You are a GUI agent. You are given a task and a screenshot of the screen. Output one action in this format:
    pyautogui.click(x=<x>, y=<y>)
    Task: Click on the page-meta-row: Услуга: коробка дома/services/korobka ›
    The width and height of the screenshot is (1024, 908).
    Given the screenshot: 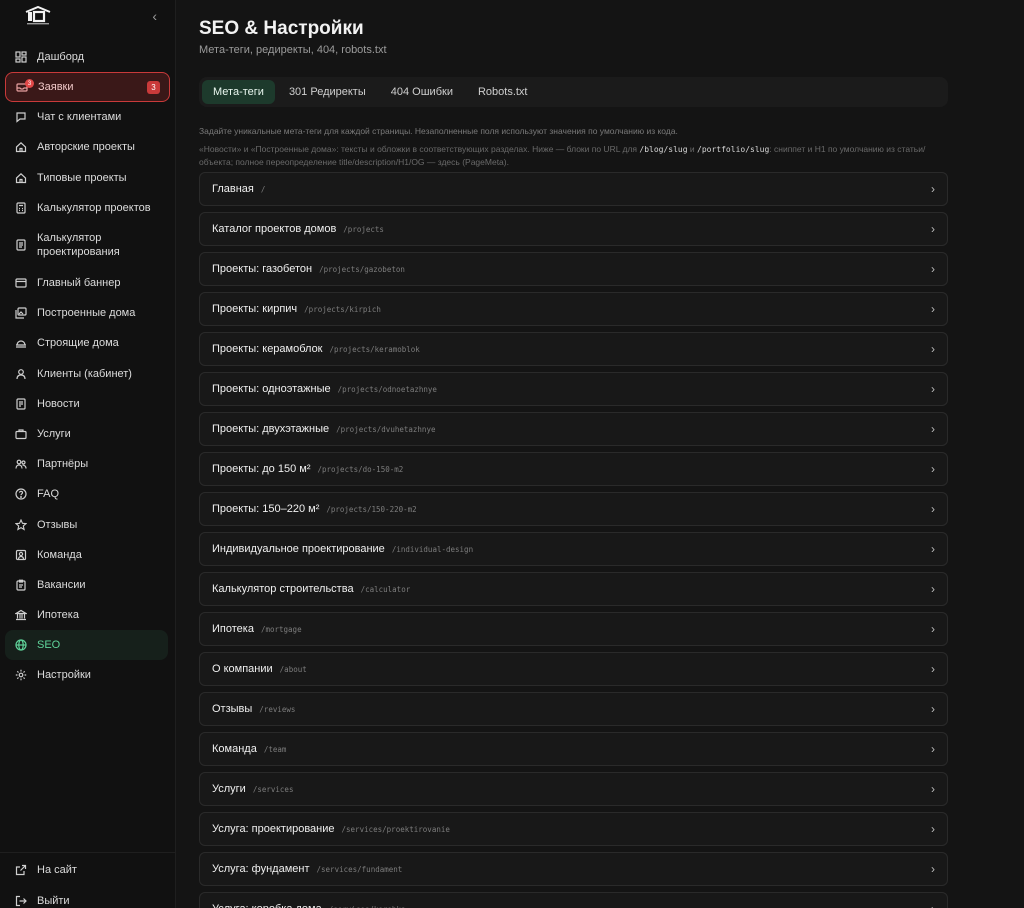 What is the action you would take?
    pyautogui.click(x=573, y=900)
    